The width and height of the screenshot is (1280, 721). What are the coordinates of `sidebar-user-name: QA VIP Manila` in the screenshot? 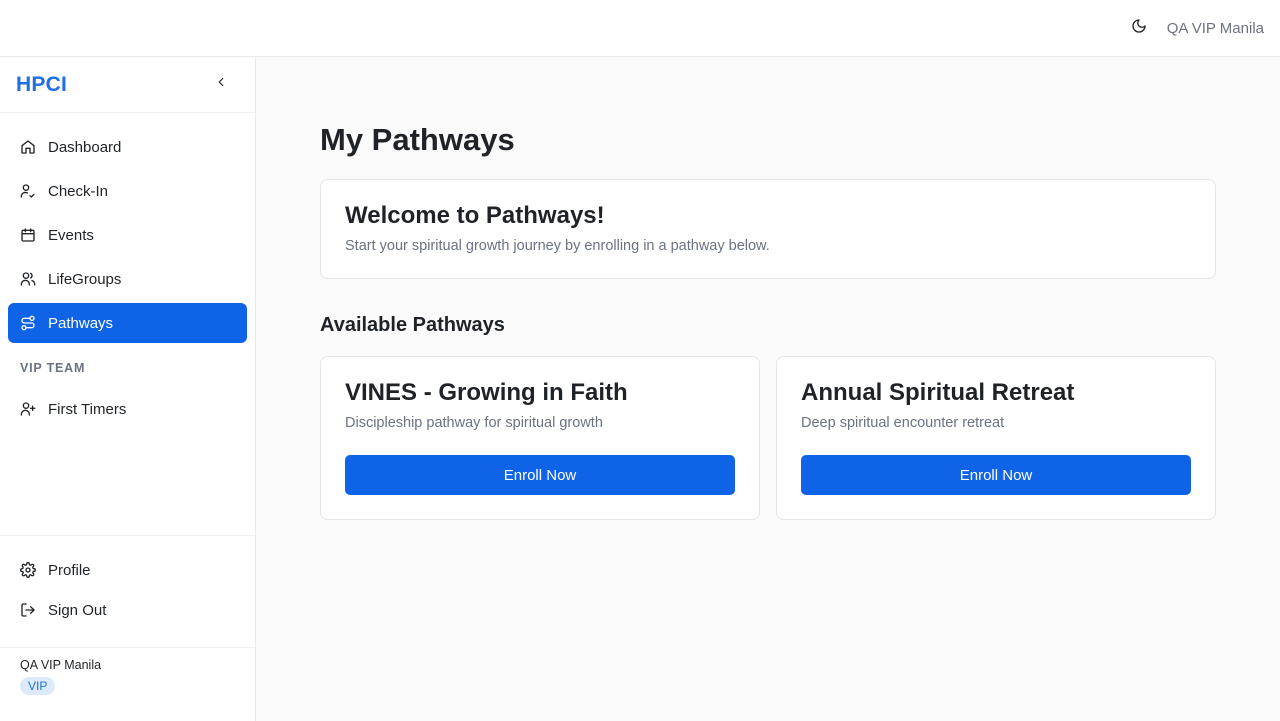 It's located at (61, 665).